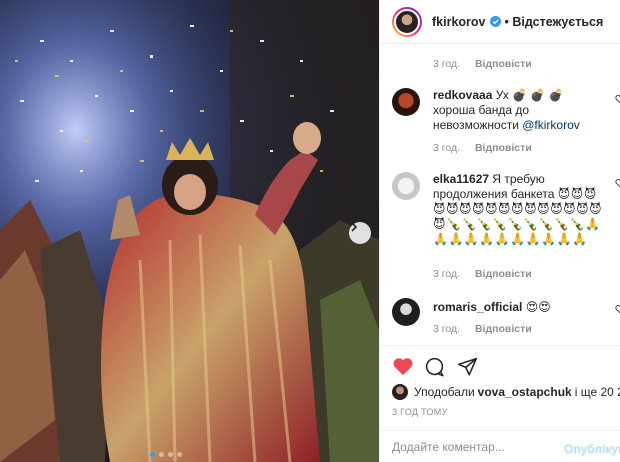 Image resolution: width=620 pixels, height=462 pixels. I want to click on likes-count: і ще 20 279, so click(597, 392).